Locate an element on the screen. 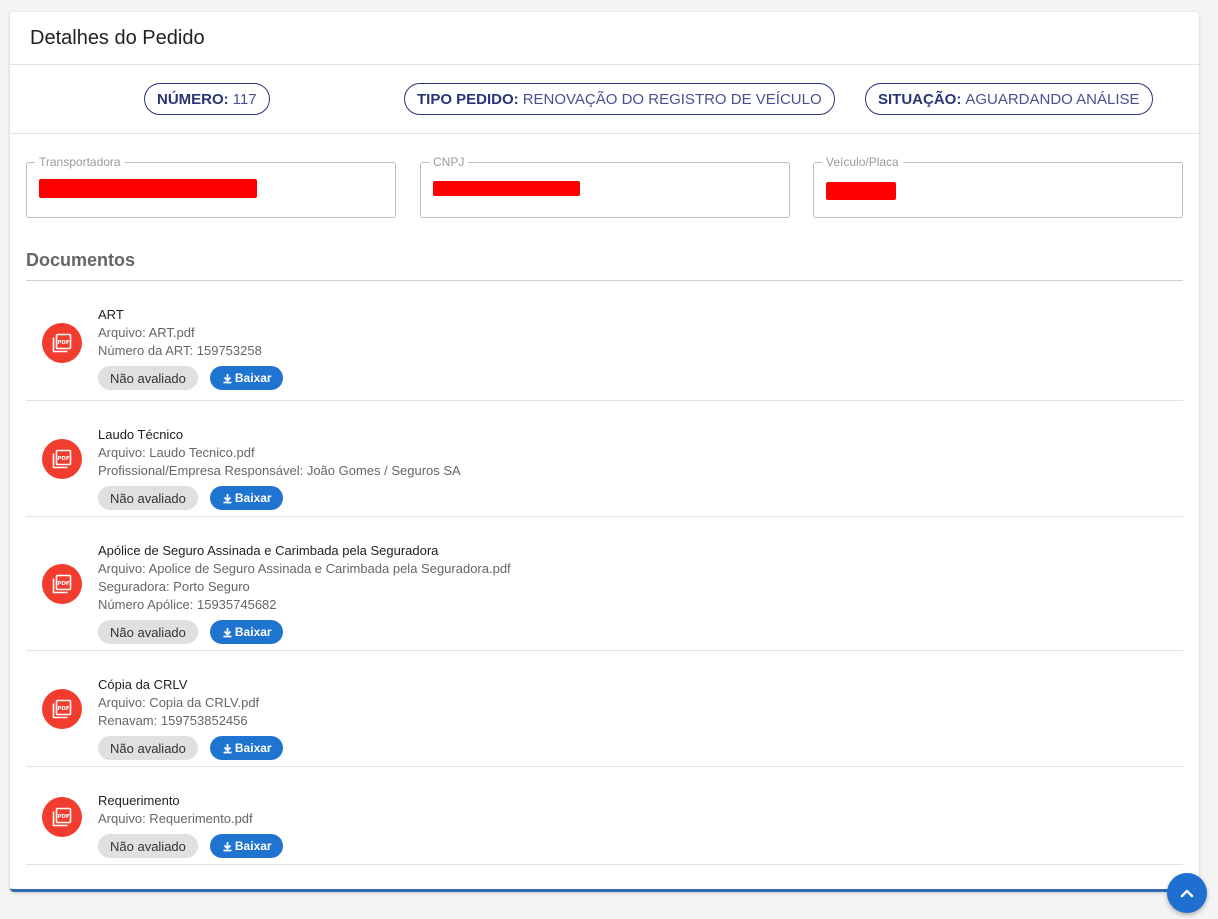 Image resolution: width=1218 pixels, height=919 pixels. document-detail: Seguradora: Porto Seguro is located at coordinates (174, 586).